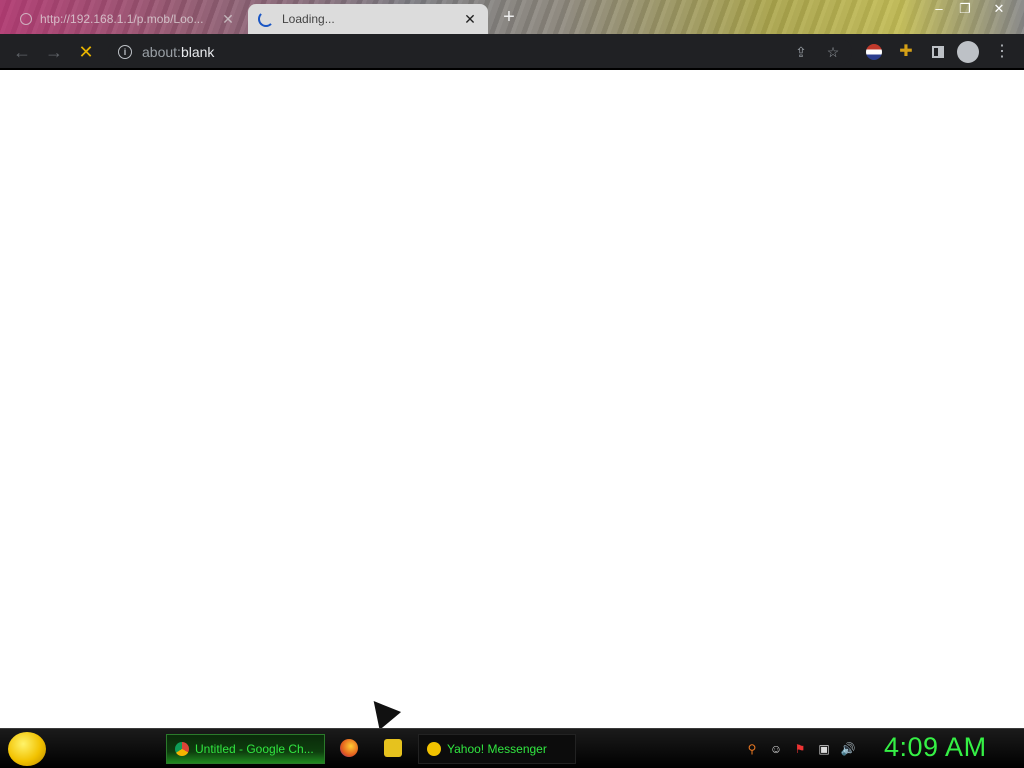 Image resolution: width=1024 pixels, height=768 pixels. Describe the element at coordinates (935, 747) in the screenshot. I see `clock: 4:09 AM` at that location.